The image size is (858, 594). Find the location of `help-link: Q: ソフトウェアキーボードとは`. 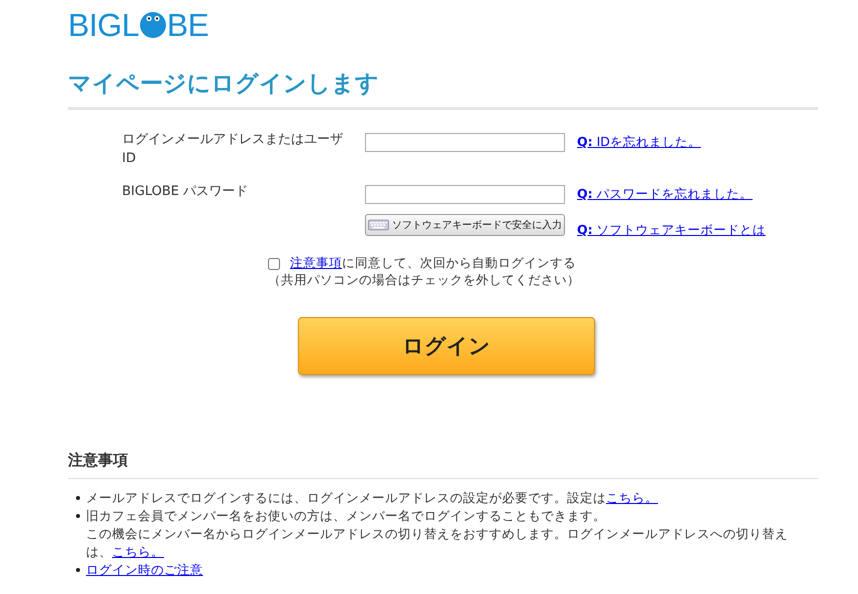

help-link: Q: ソフトウェアキーボードとは is located at coordinates (671, 230).